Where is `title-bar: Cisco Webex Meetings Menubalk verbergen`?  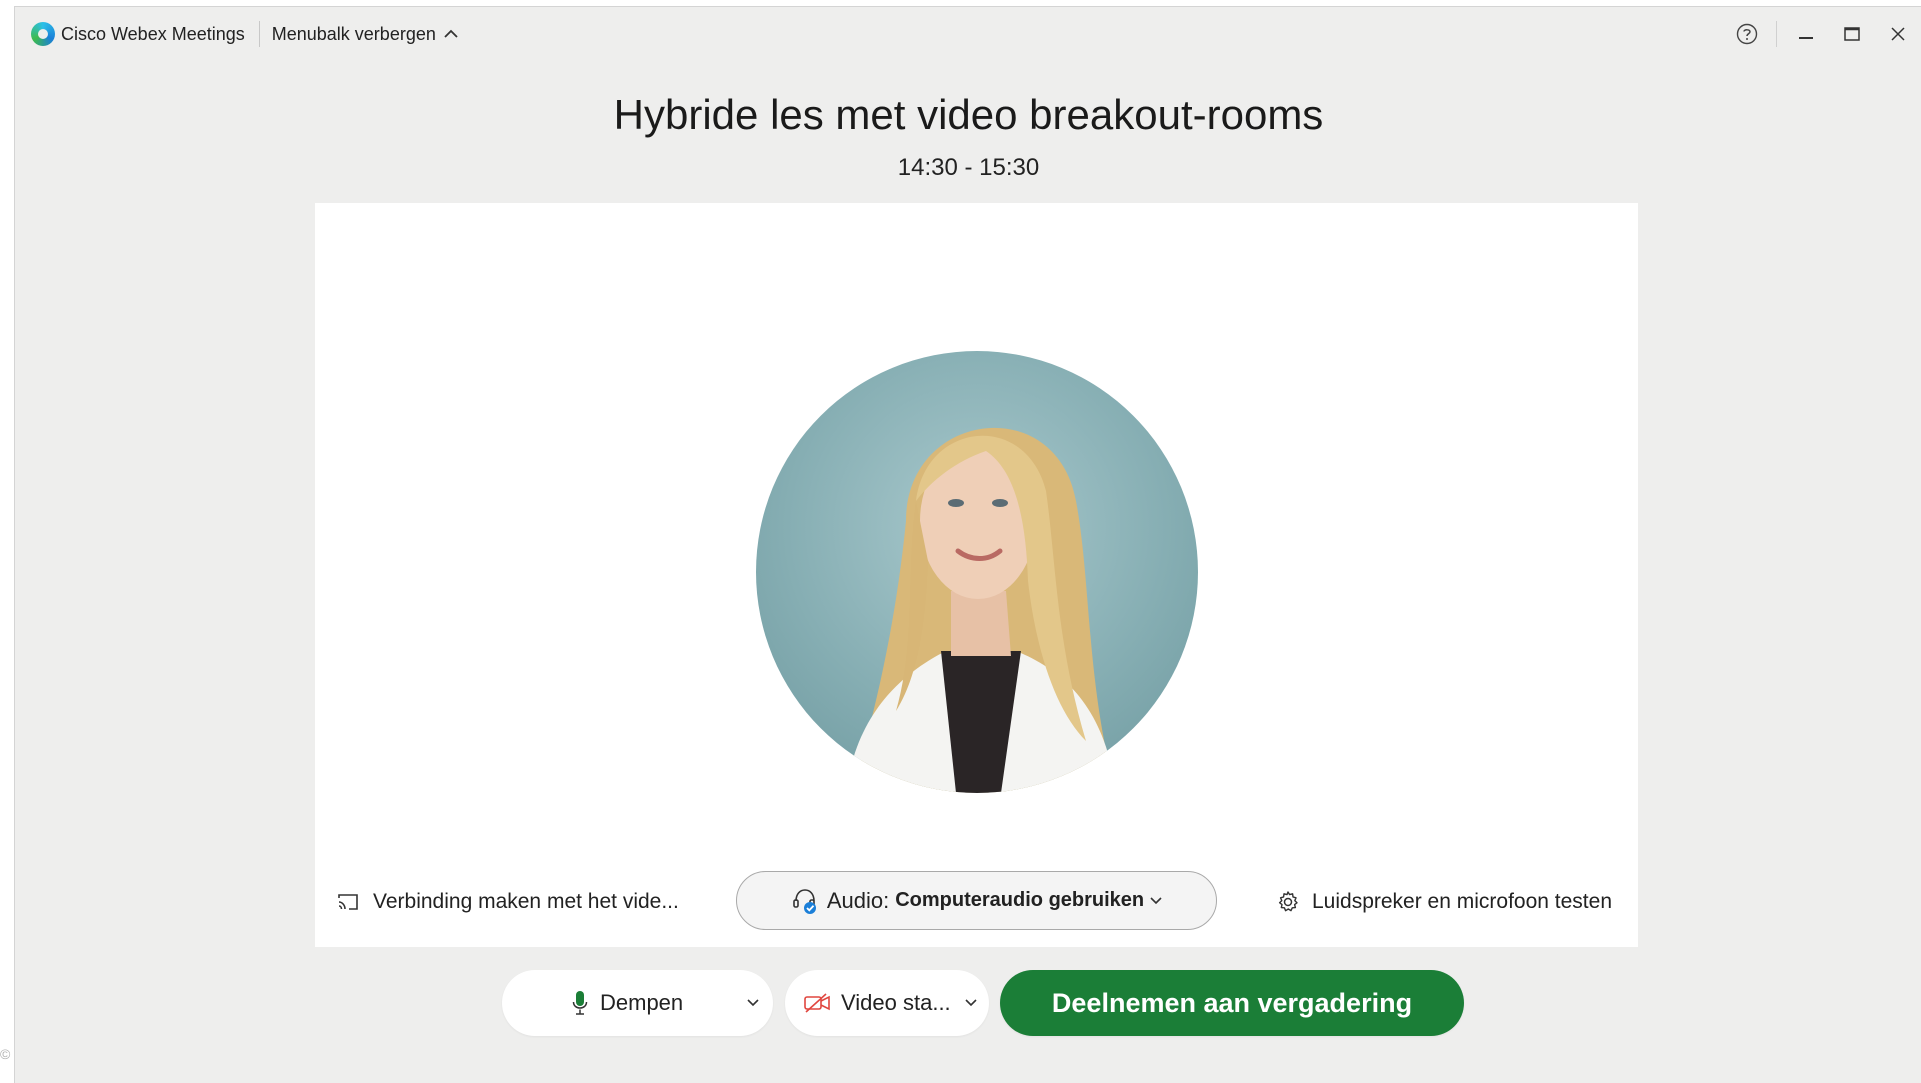 title-bar: Cisco Webex Meetings Menubalk verbergen is located at coordinates (968, 34).